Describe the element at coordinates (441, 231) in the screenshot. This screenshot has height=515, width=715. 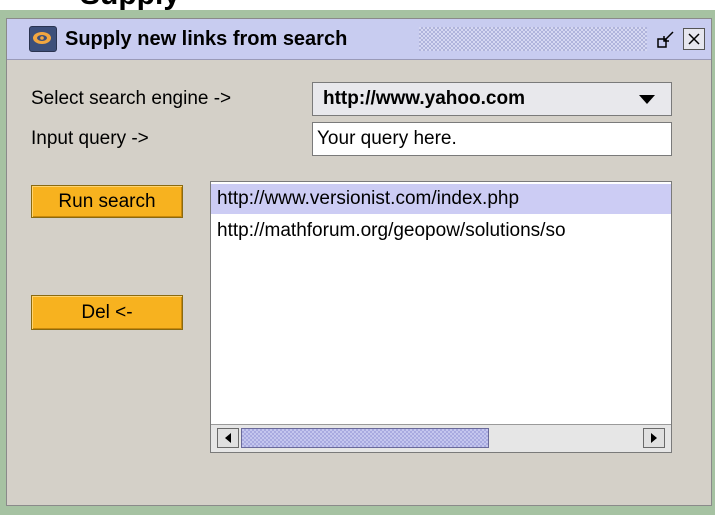
I see `list-item: http://mathforum.org/geopow/solutions/so` at that location.